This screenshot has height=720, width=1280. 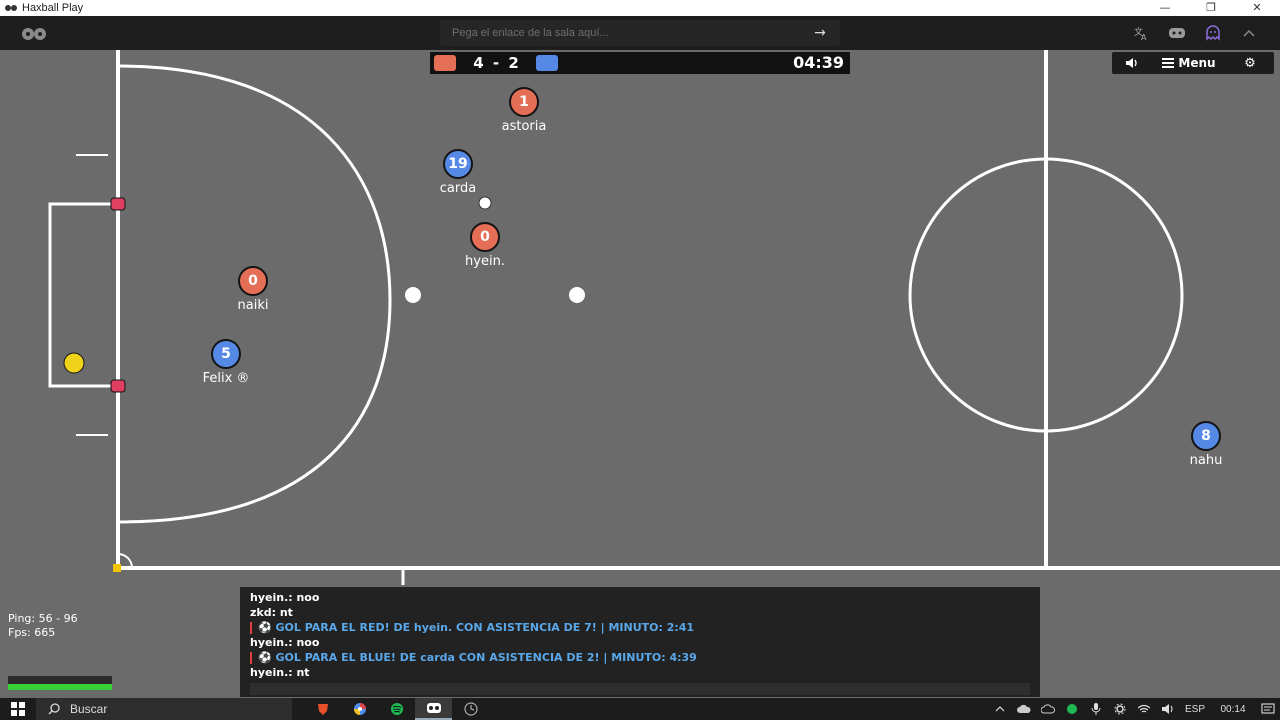 What do you see at coordinates (524, 126) in the screenshot?
I see `player-name: astoria` at bounding box center [524, 126].